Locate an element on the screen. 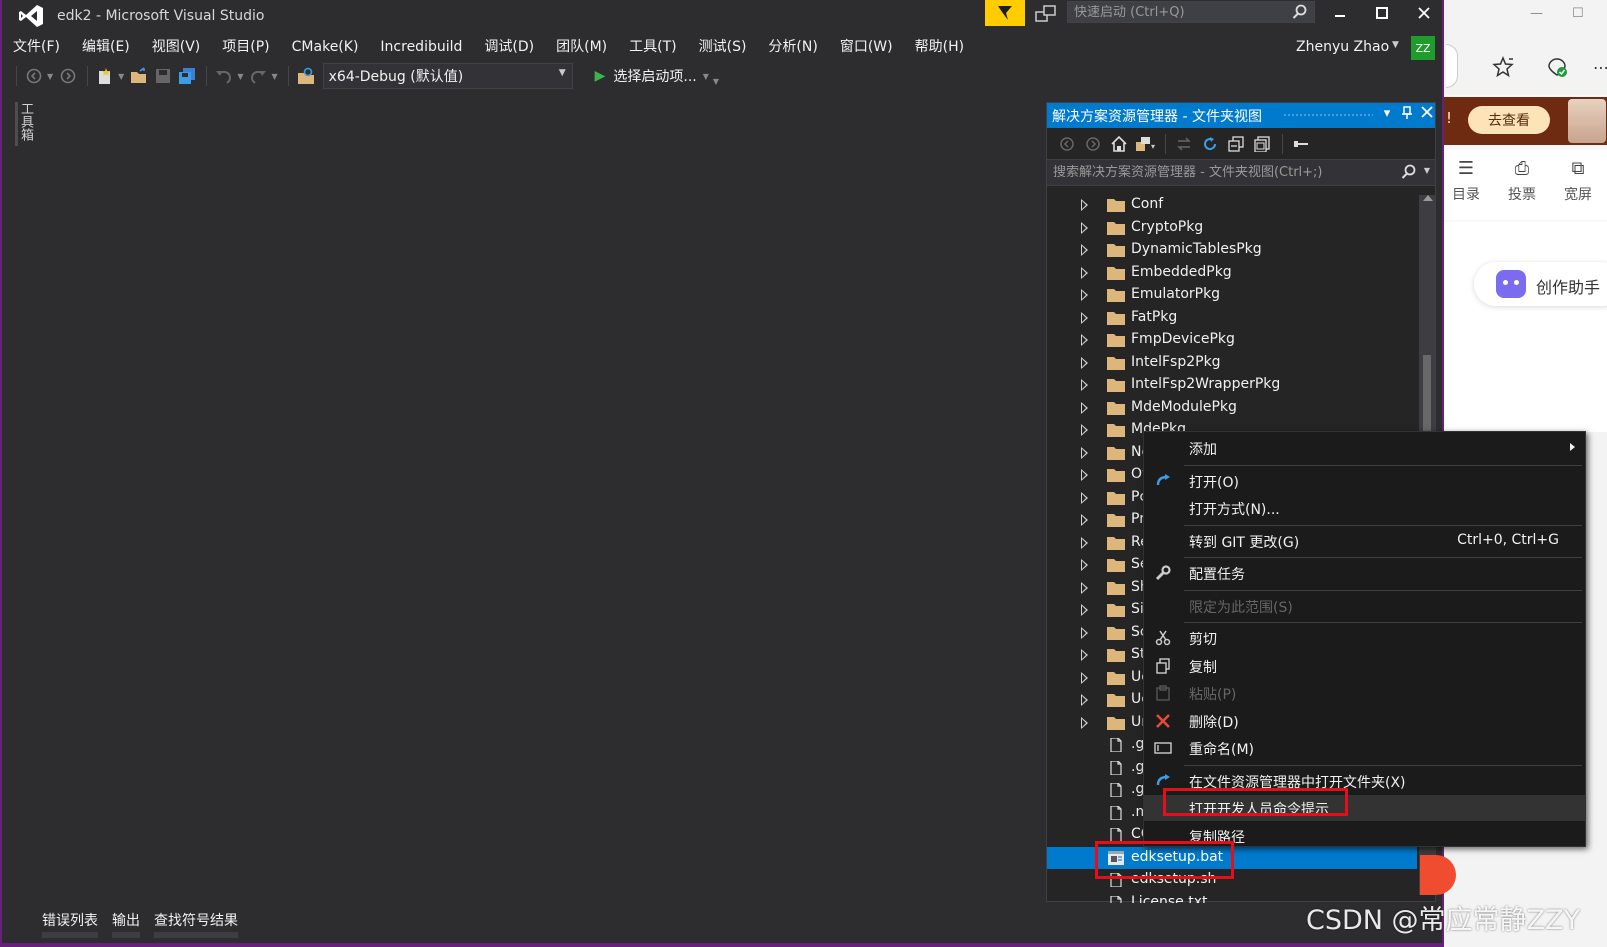 Image resolution: width=1607 pixels, height=947 pixels. menu-analyze: 分析(N) is located at coordinates (792, 47).